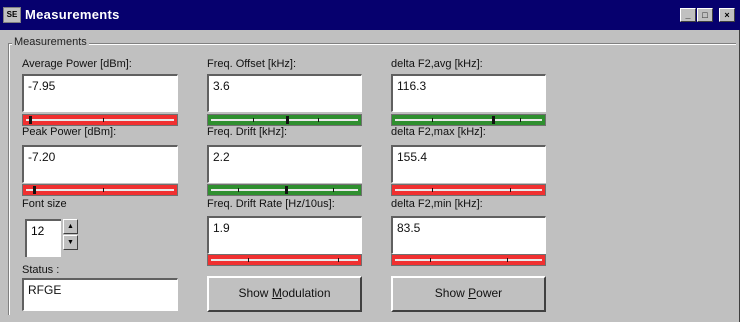 This screenshot has height=322, width=740. I want to click on freq-drift-rate-label: Freq. Drift Rate [Hz/10us]:, so click(271, 204).